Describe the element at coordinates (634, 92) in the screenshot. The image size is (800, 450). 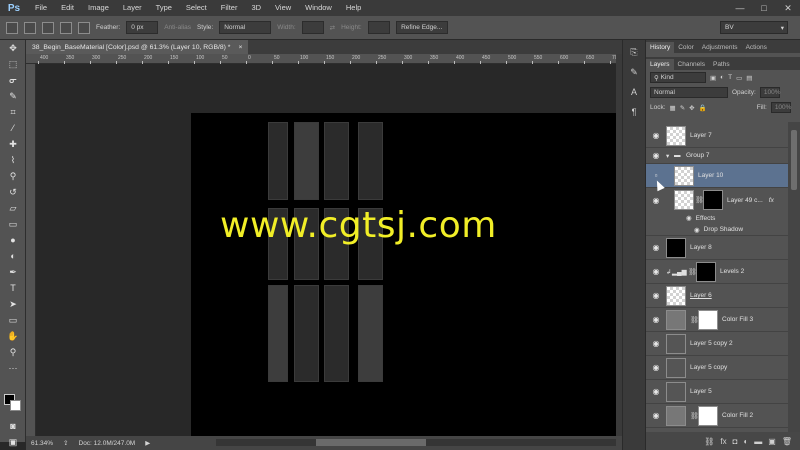
I see `character-panel-icon: A` at that location.